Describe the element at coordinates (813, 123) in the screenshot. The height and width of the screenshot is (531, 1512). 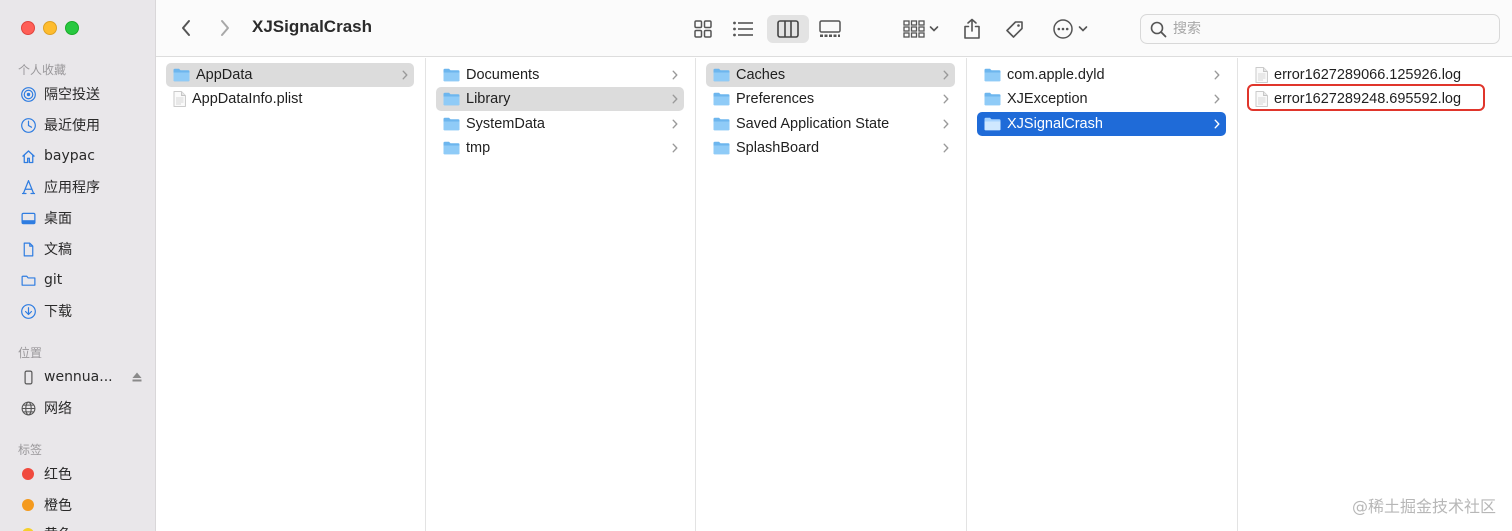
I see `item-name: Saved Application State` at that location.